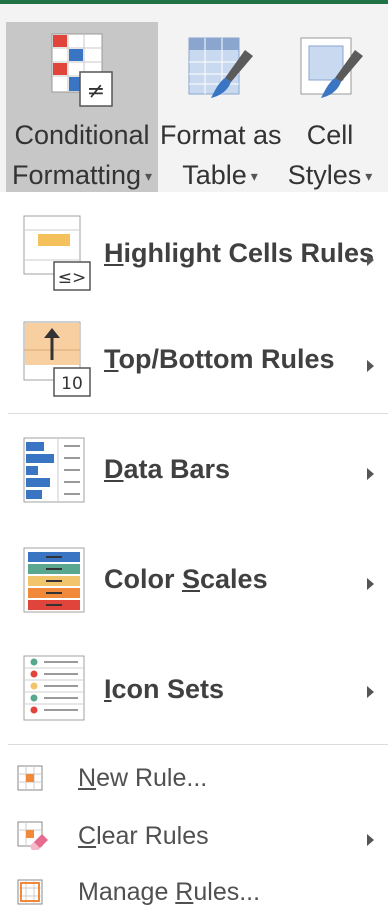  What do you see at coordinates (55, 691) in the screenshot?
I see `icon-sets-icon` at bounding box center [55, 691].